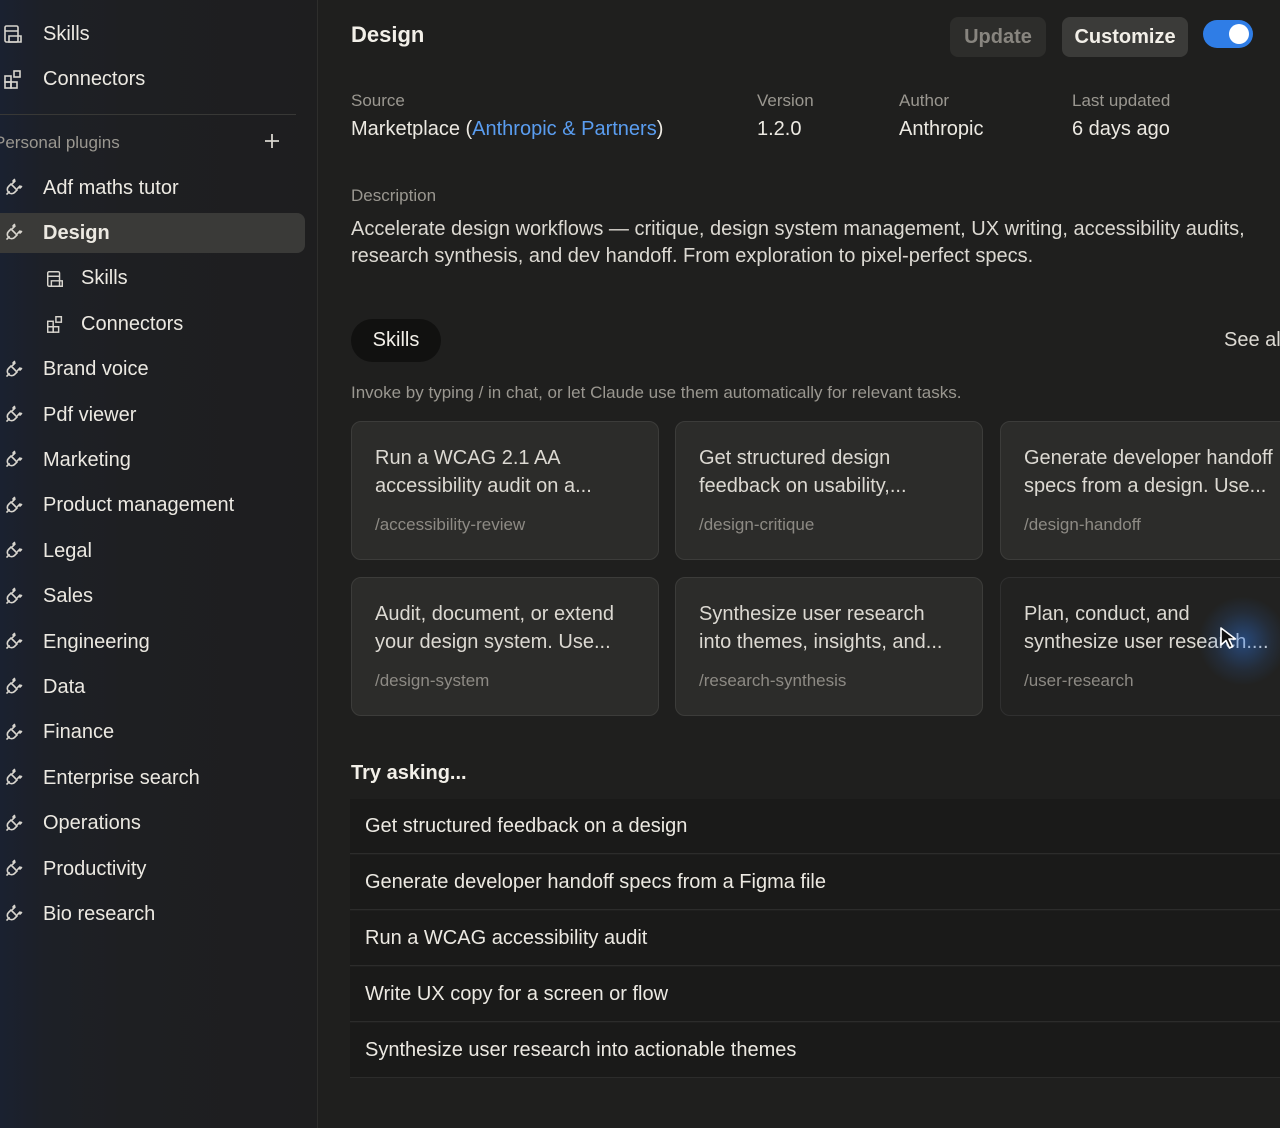  What do you see at coordinates (432, 680) in the screenshot?
I see `skill-card-command: /design-system` at bounding box center [432, 680].